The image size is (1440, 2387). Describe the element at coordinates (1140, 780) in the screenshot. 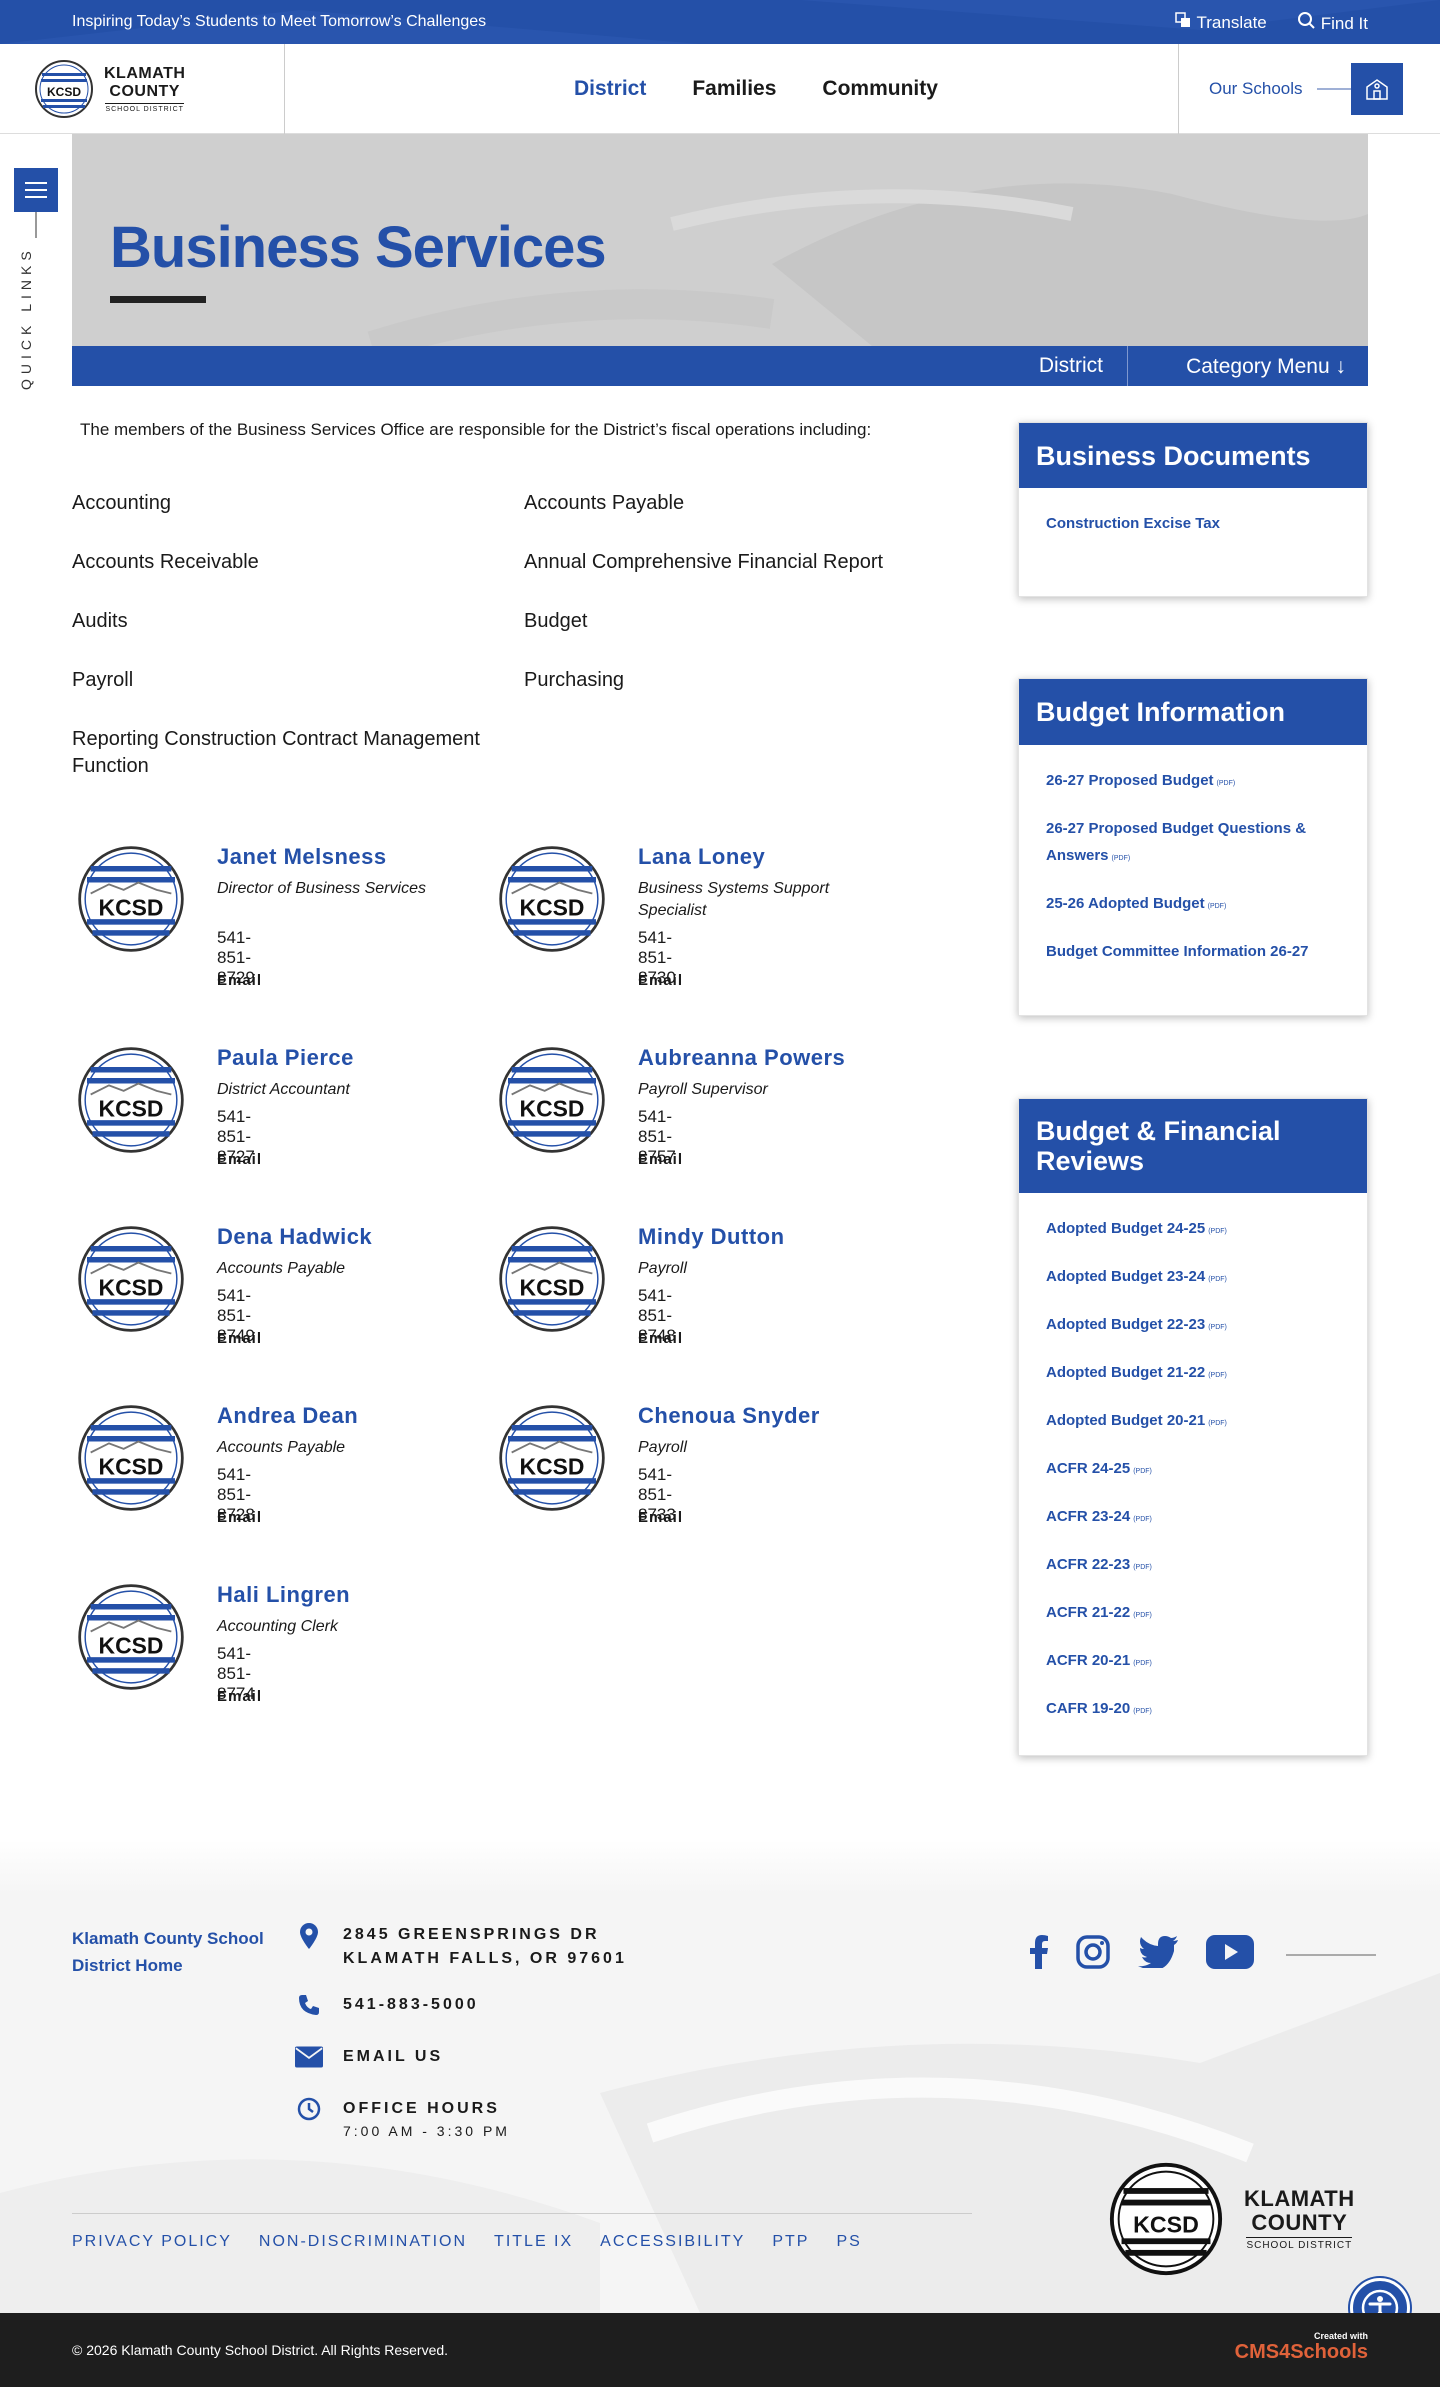

I see `document-link: 26-27 Proposed Budget (PDF)` at that location.